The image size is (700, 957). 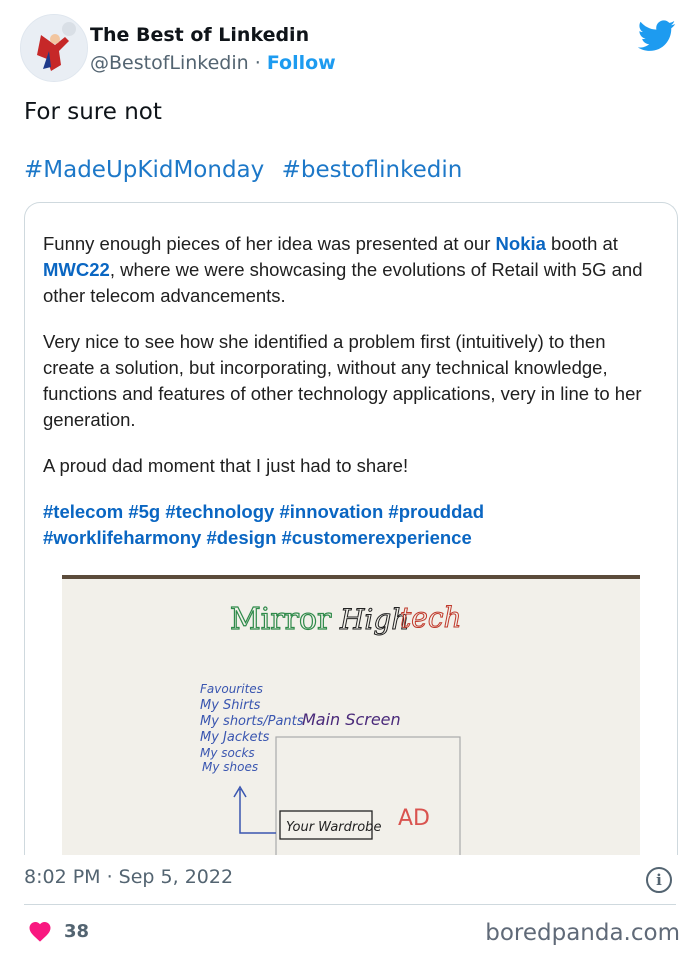 I want to click on drawing-list-item: My Jackets, so click(x=235, y=737).